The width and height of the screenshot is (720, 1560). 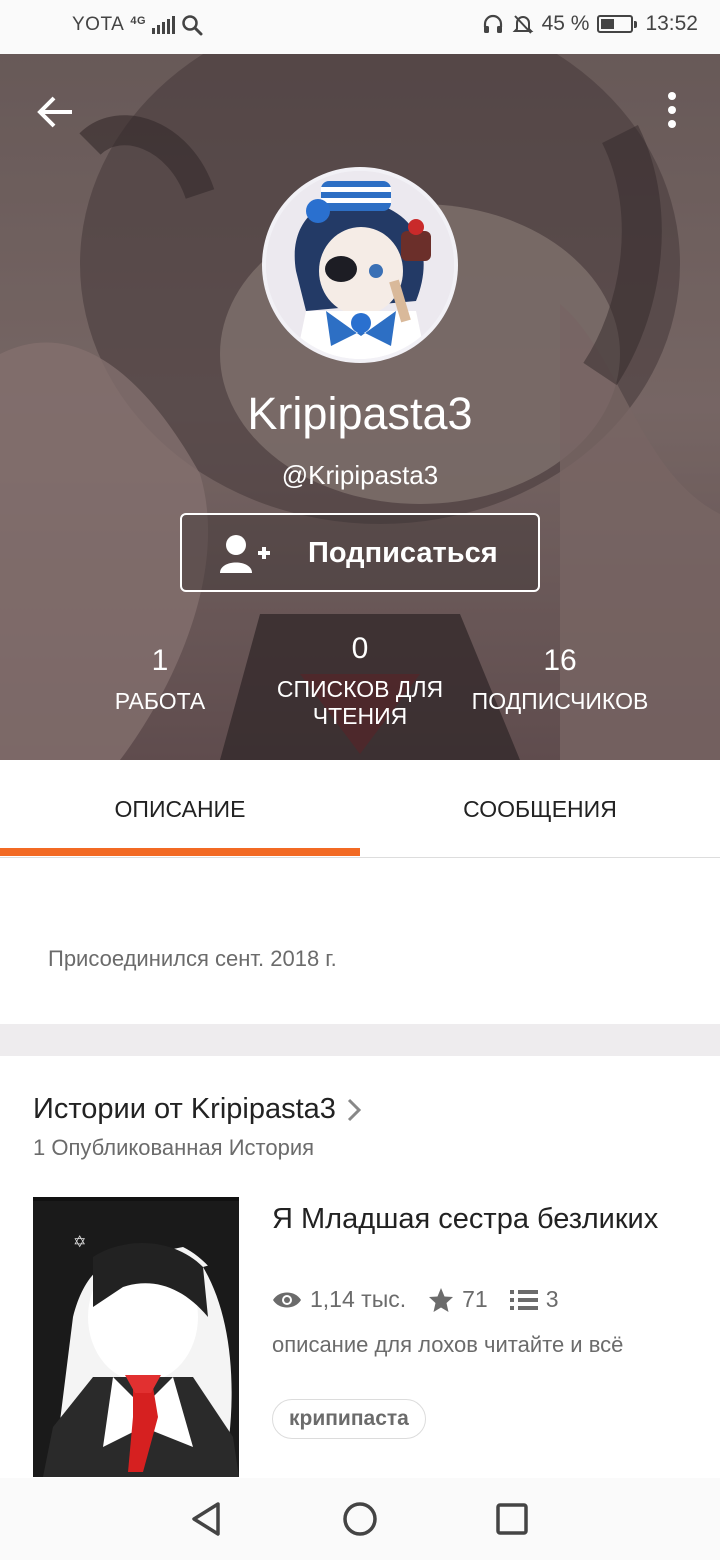 I want to click on recents-square-icon, so click(x=512, y=1519).